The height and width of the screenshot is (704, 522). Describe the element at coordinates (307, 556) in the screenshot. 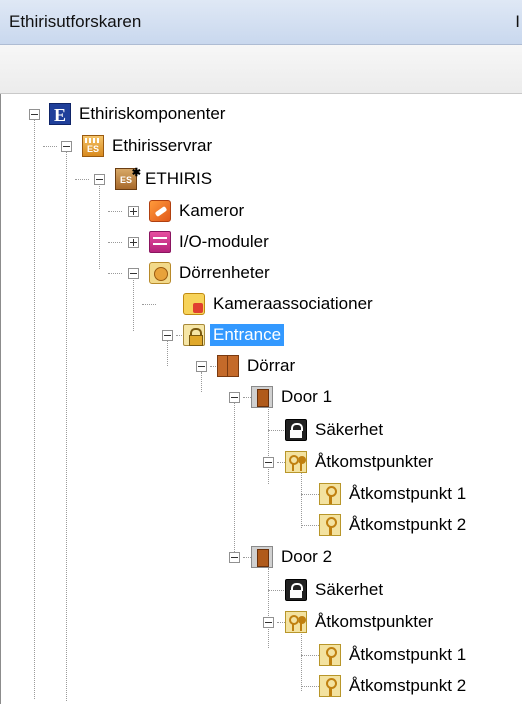

I see `tree-node-label: Door 2` at that location.